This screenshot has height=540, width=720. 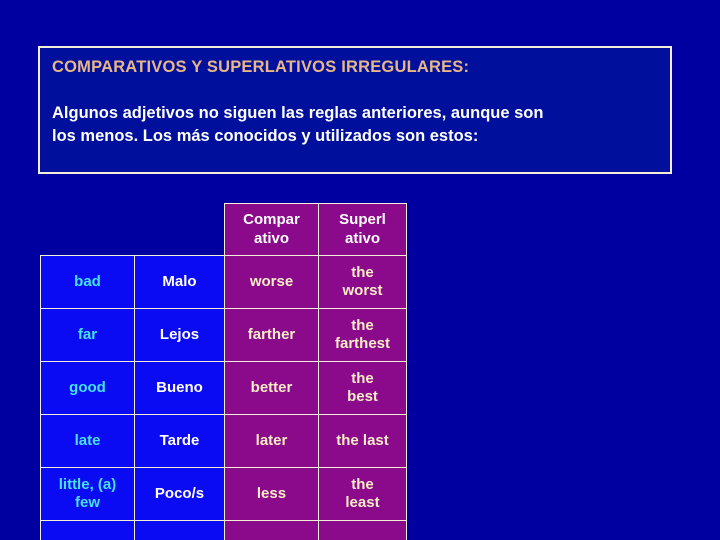 What do you see at coordinates (179, 388) in the screenshot?
I see `cell-spanish: Bueno` at bounding box center [179, 388].